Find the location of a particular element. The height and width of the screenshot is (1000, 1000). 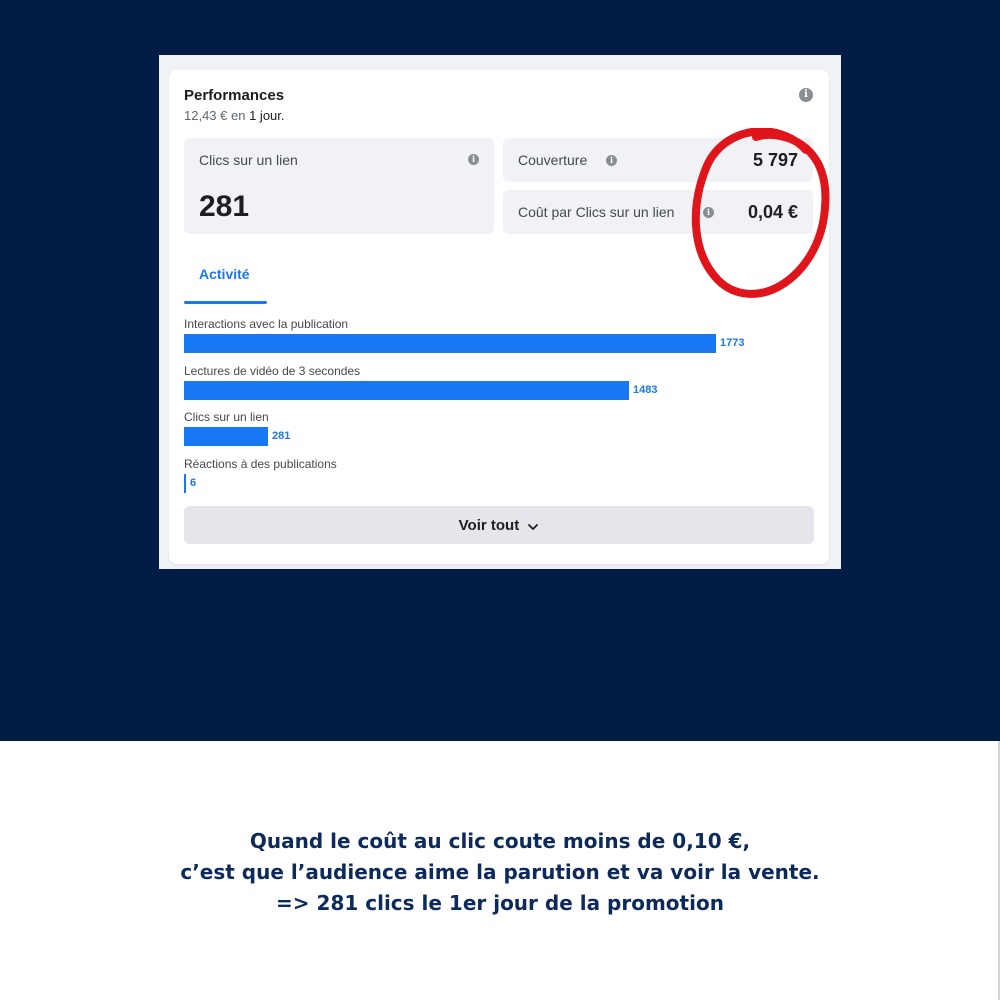

metric-value: 0,04 € is located at coordinates (772, 212).